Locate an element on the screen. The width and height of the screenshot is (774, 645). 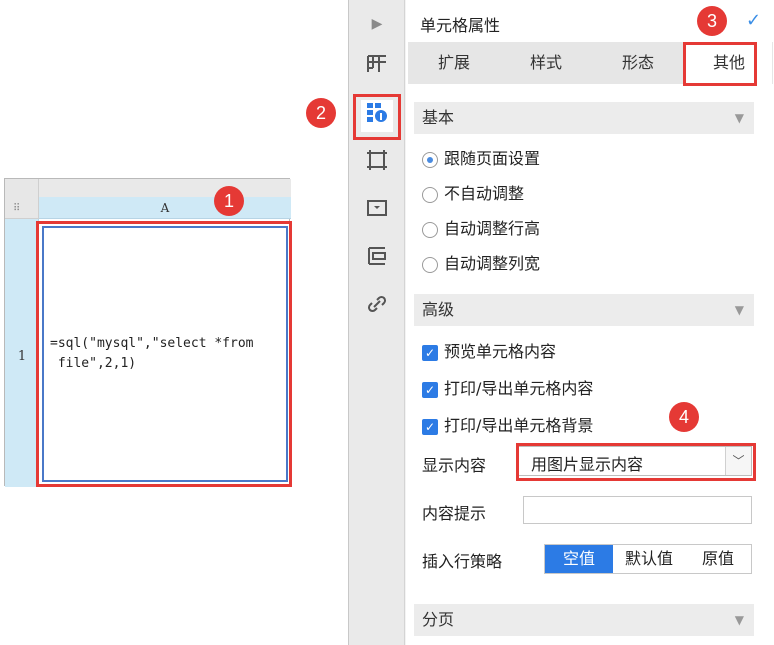
section-basic-title: 基本 is located at coordinates (438, 117).